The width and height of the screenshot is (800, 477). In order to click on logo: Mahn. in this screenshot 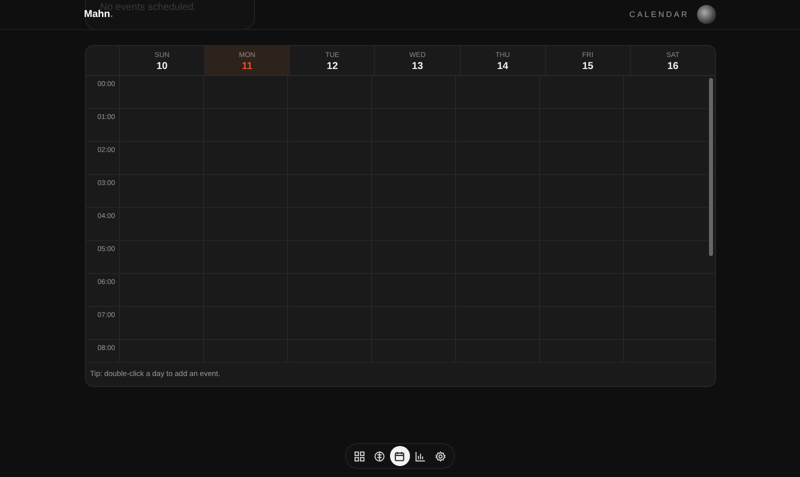, I will do `click(98, 14)`.